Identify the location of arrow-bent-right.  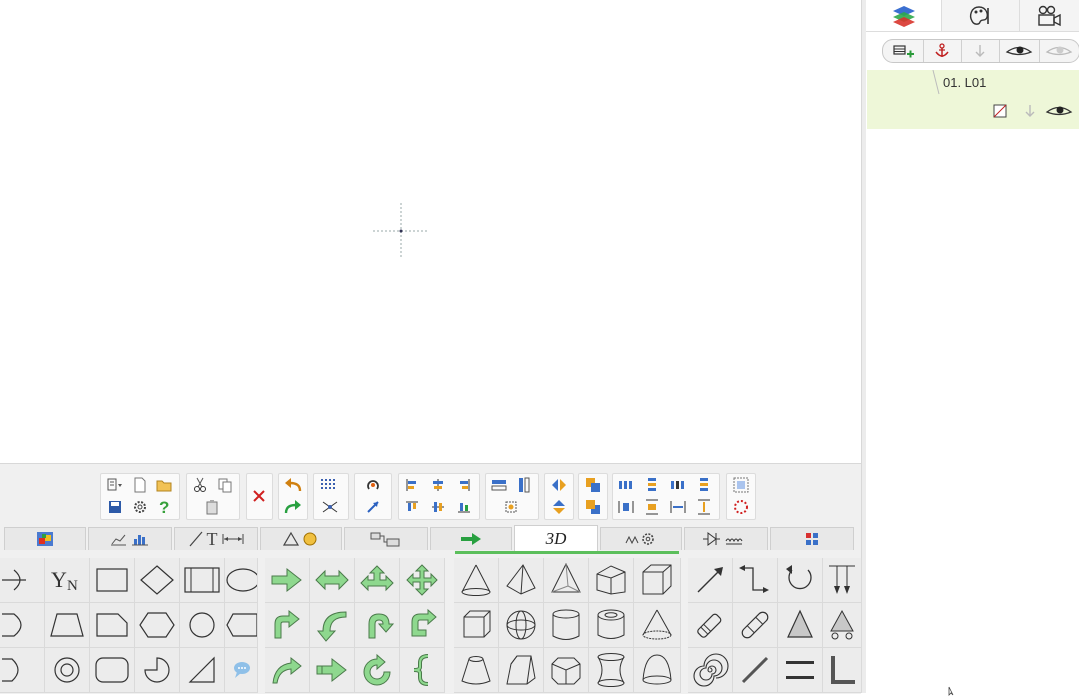
(287, 625).